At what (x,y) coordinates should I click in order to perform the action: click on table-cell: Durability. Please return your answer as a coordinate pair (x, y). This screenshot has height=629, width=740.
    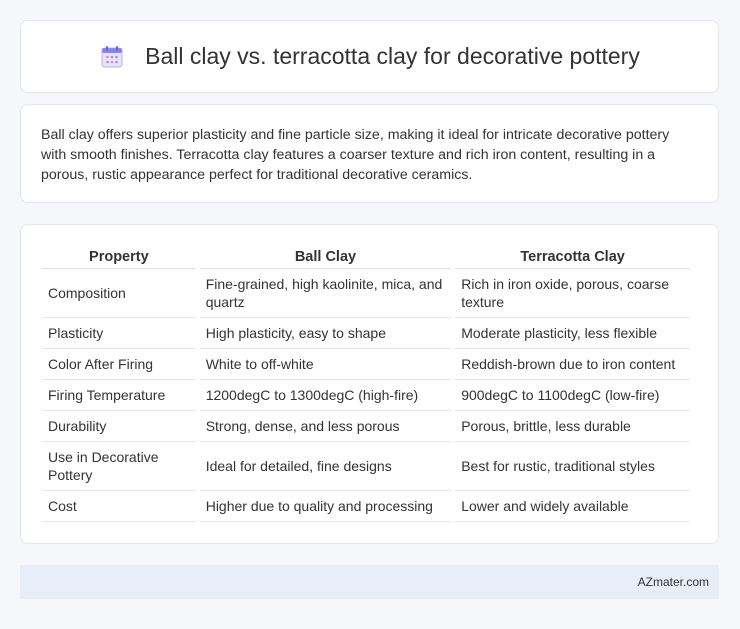
    Looking at the image, I should click on (119, 426).